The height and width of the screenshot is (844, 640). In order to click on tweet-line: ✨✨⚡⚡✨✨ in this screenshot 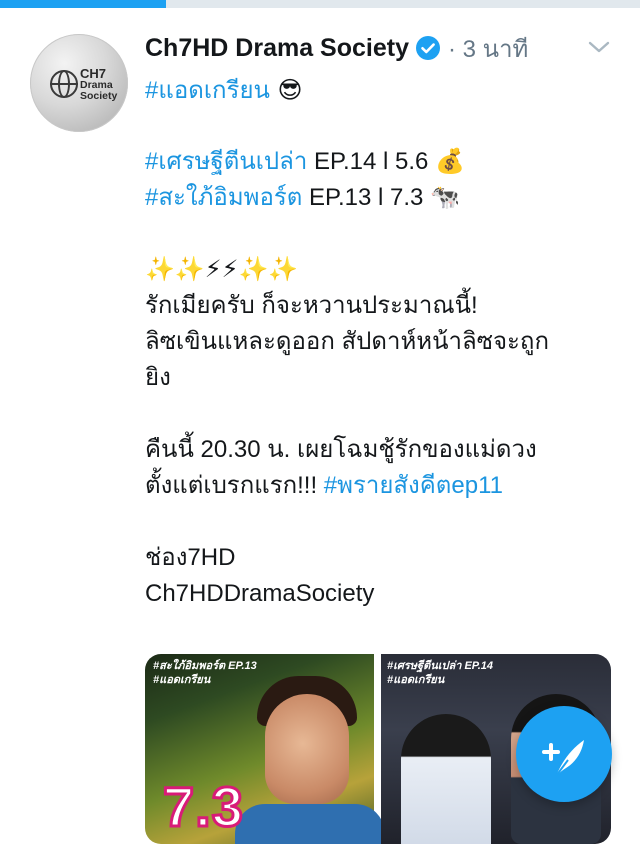, I will do `click(380, 270)`.